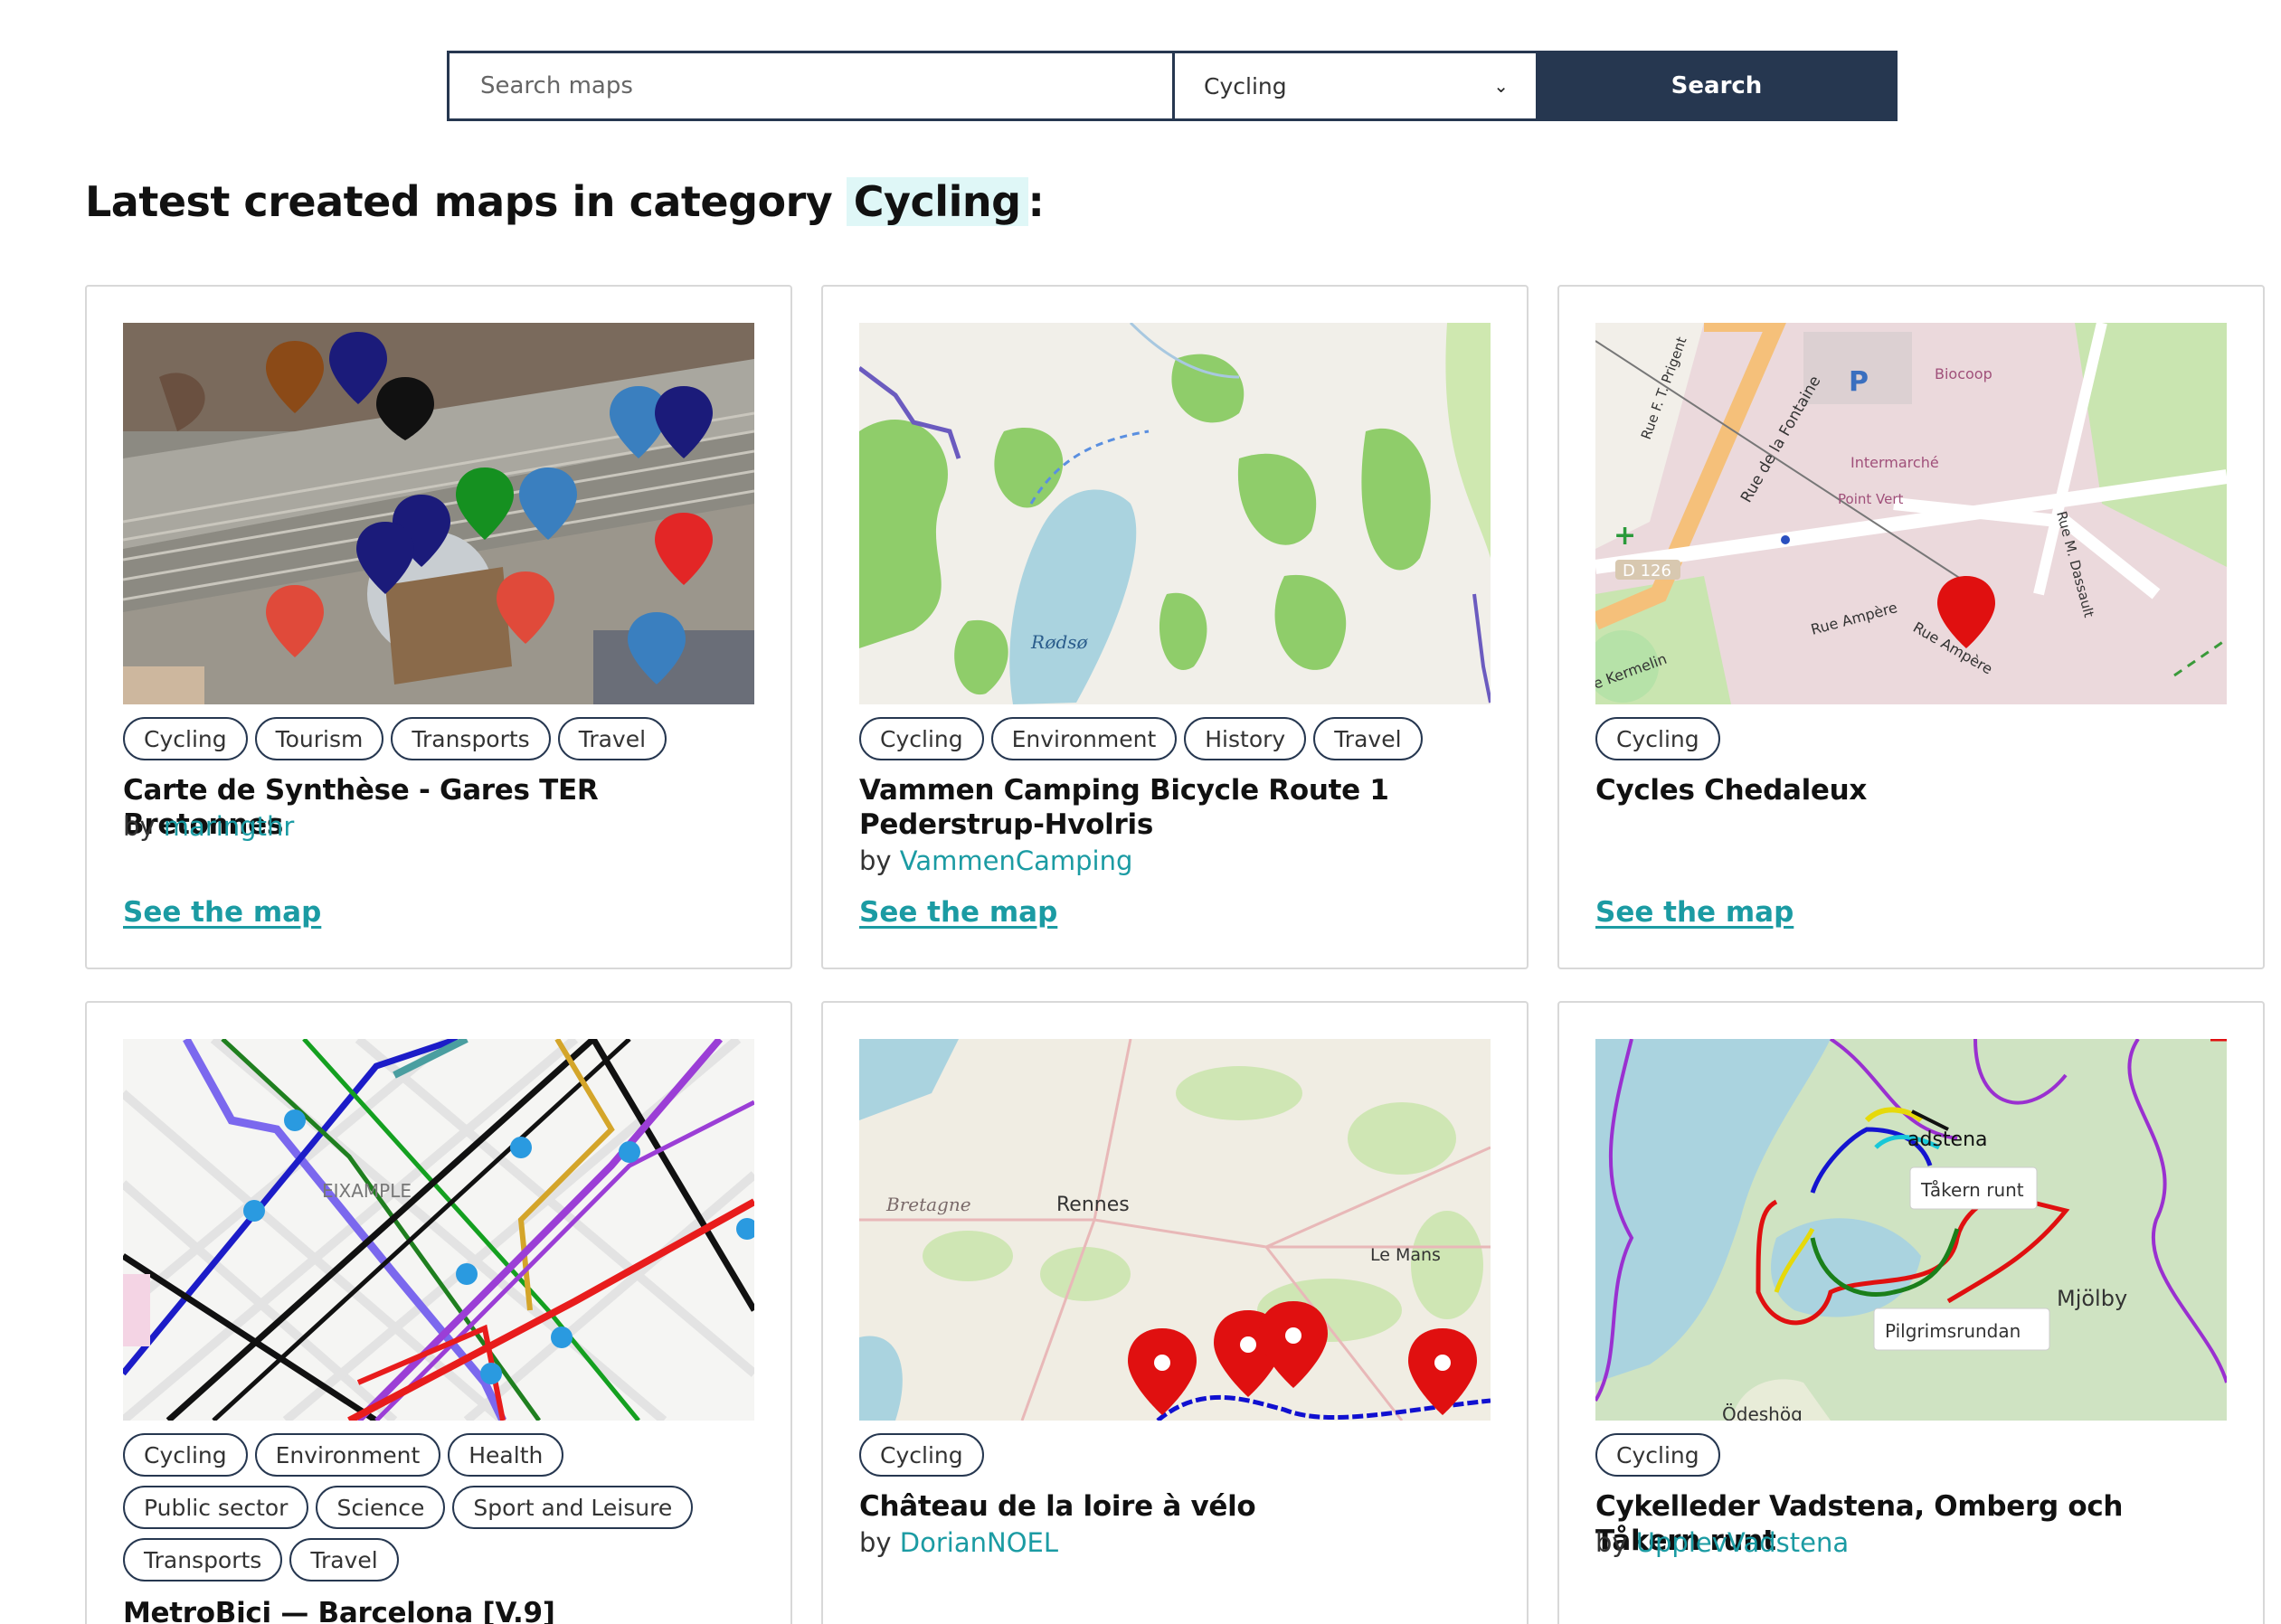 This screenshot has width=2281, height=1624. I want to click on map-label: adstena, so click(1948, 1140).